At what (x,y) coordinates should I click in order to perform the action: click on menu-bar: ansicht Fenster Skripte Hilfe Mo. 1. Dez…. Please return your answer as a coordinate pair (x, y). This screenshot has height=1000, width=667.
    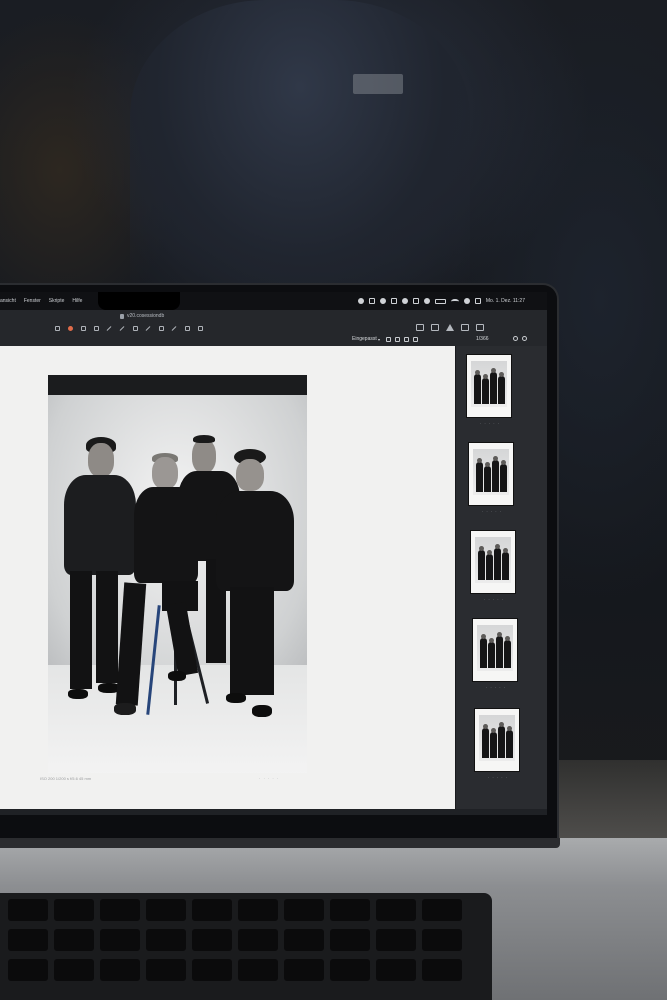
    Looking at the image, I should click on (273, 301).